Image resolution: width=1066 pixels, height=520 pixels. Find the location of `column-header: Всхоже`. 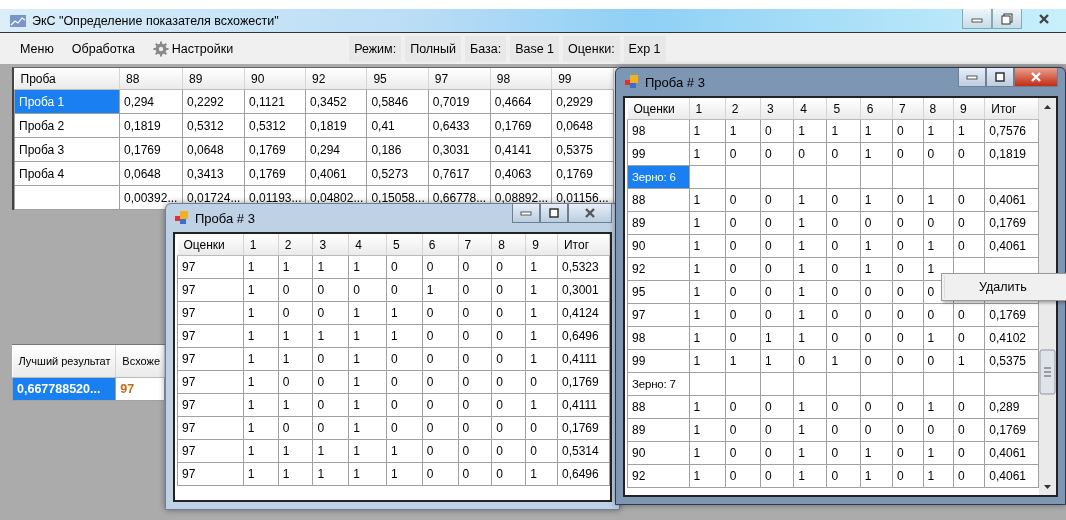

column-header: Всхоже is located at coordinates (140, 361).